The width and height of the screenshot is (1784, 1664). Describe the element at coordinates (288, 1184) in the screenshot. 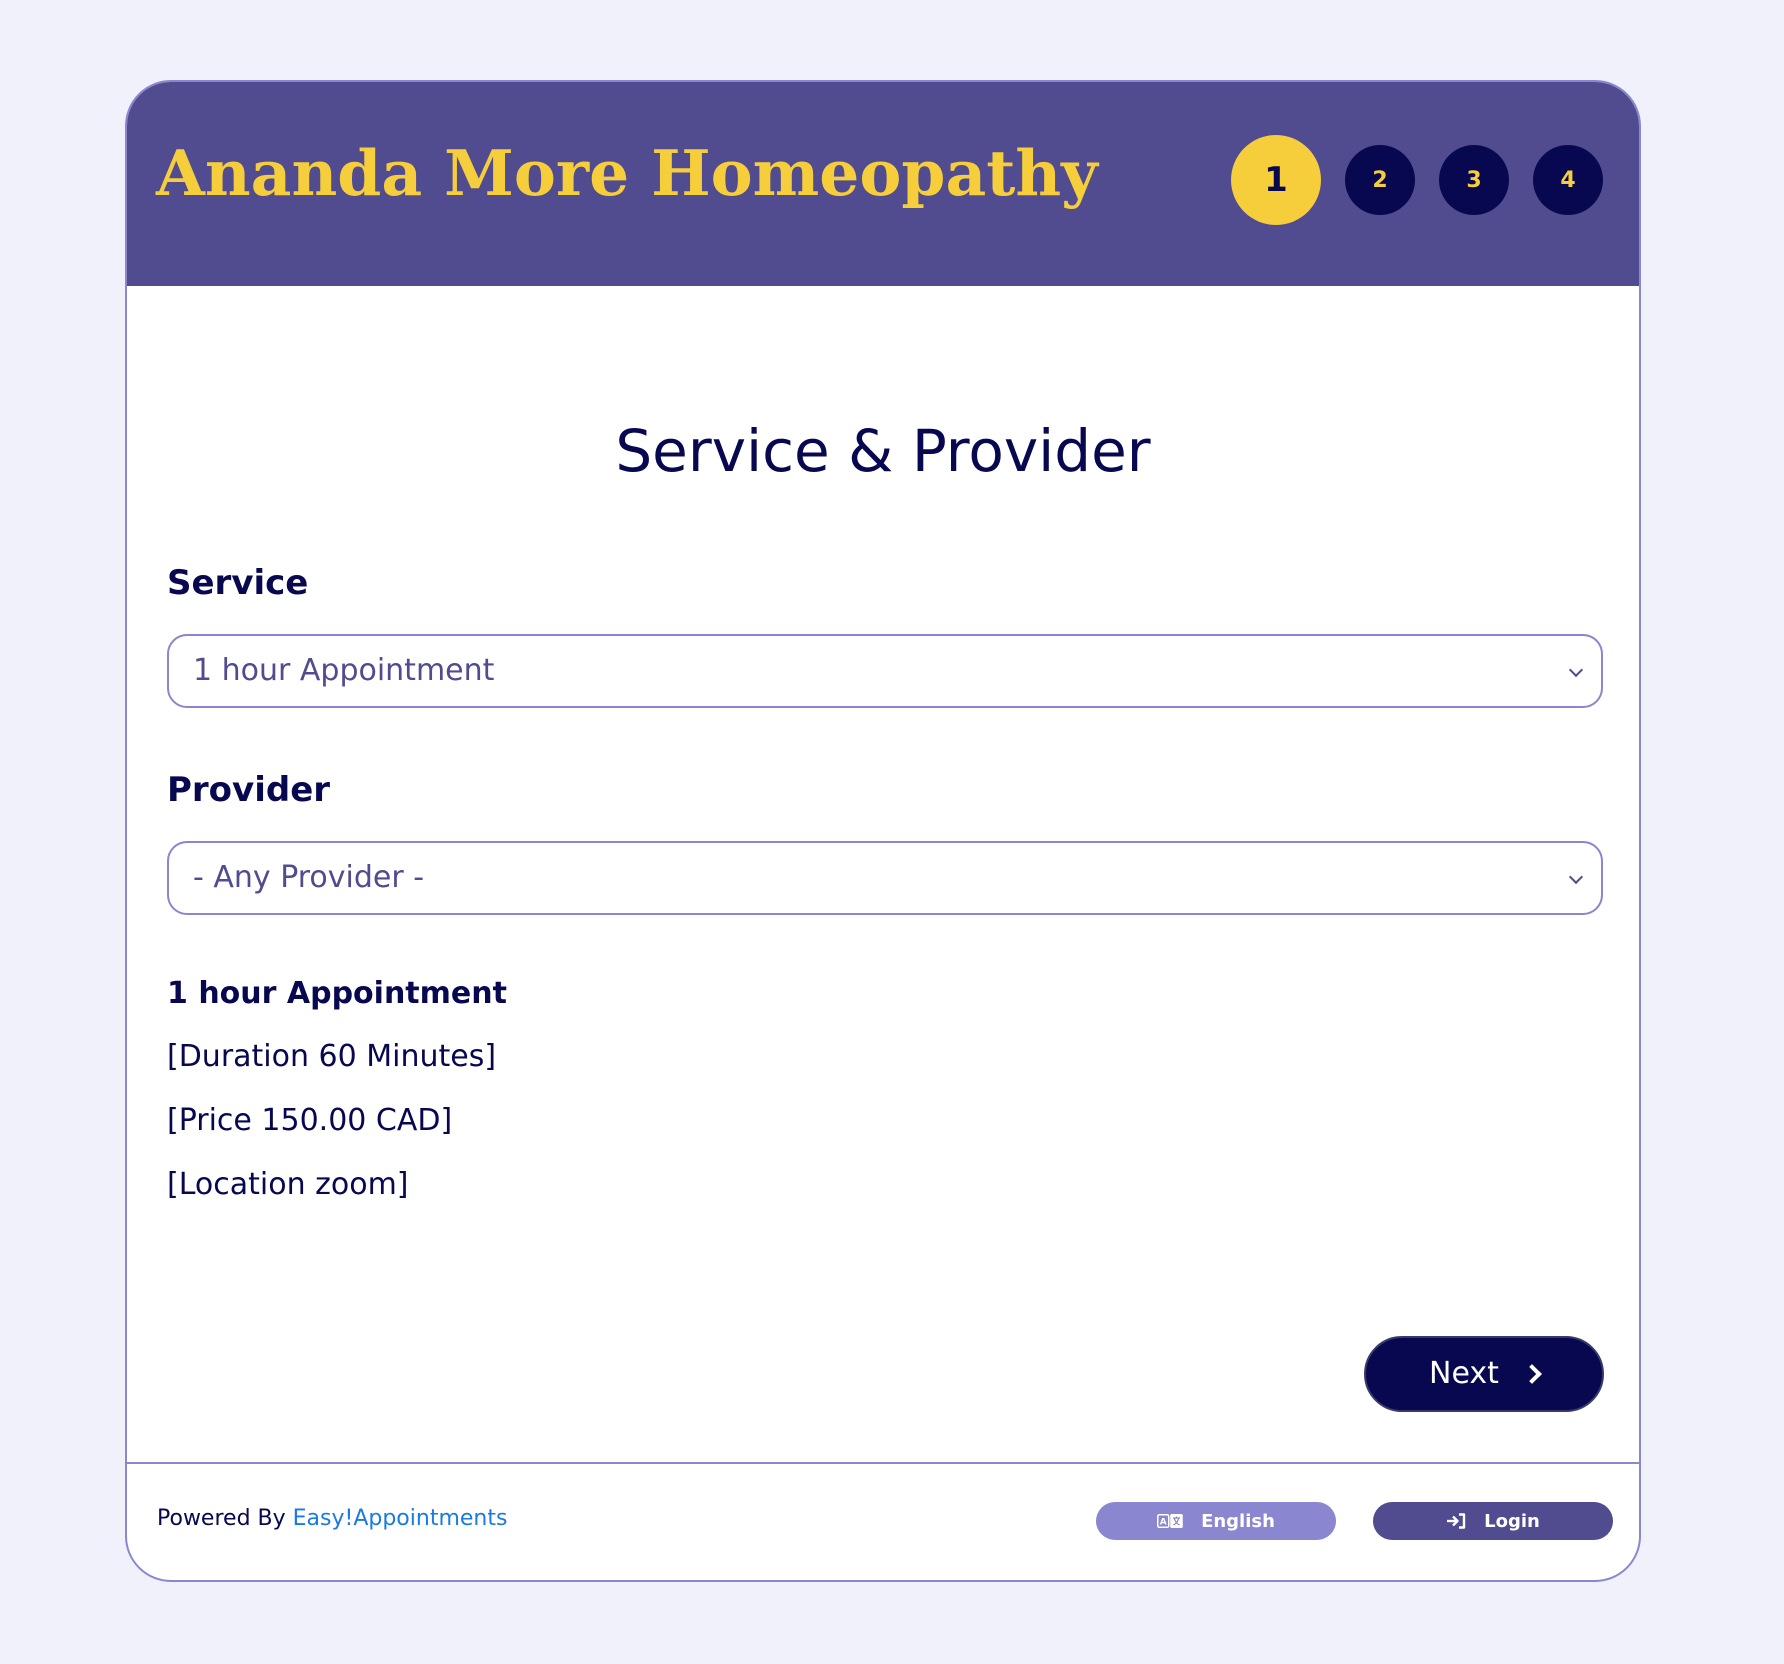

I see `service-location: [Location zoom]` at that location.